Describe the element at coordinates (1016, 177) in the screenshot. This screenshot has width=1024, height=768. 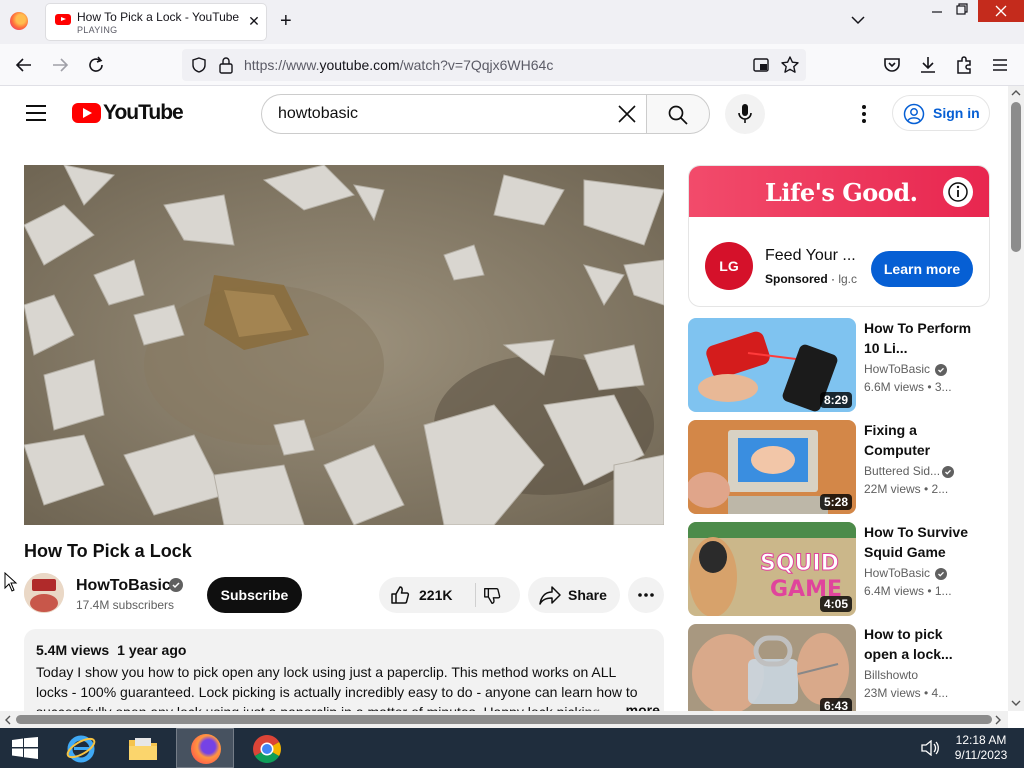
I see `vertical-scroll-thumb` at that location.